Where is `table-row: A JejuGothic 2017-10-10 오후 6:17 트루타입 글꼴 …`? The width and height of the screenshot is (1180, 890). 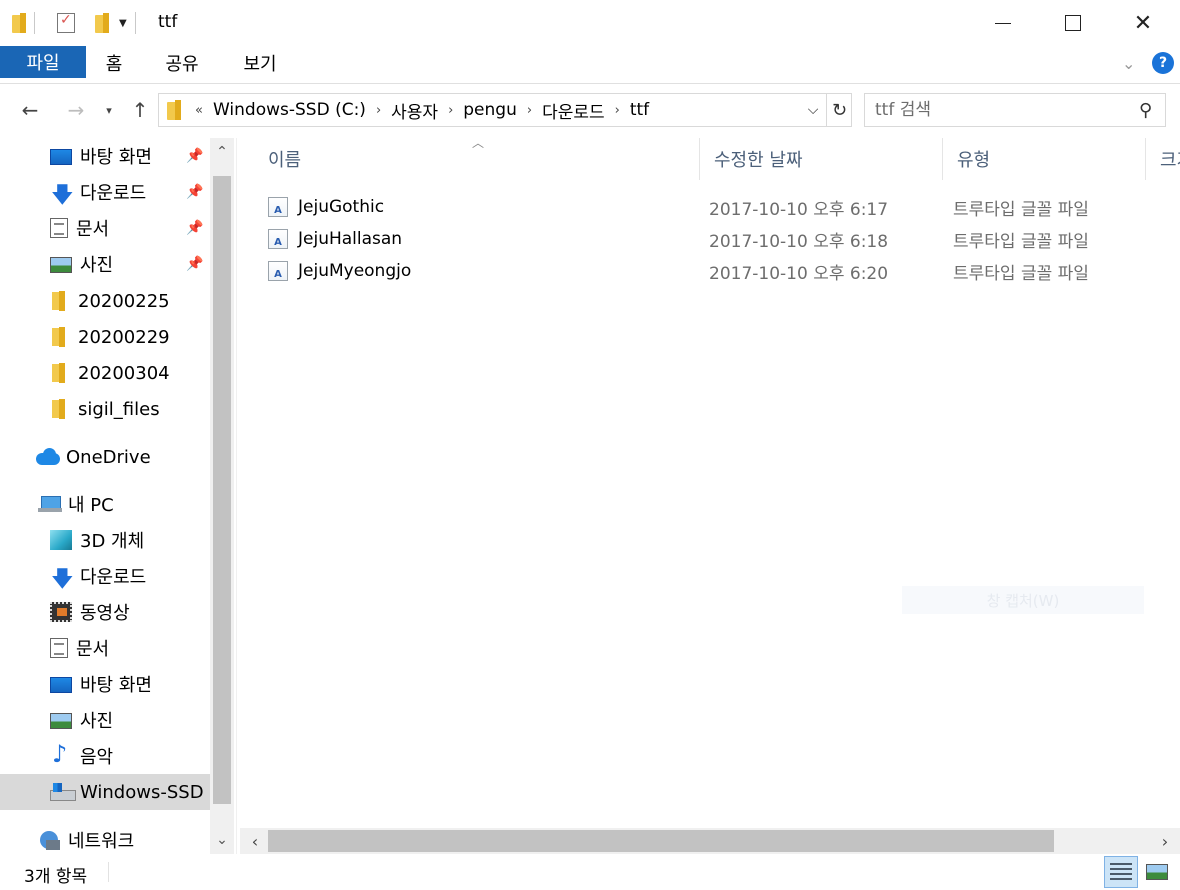 table-row: A JejuGothic 2017-10-10 오후 6:17 트루타입 글꼴 … is located at coordinates (704, 207).